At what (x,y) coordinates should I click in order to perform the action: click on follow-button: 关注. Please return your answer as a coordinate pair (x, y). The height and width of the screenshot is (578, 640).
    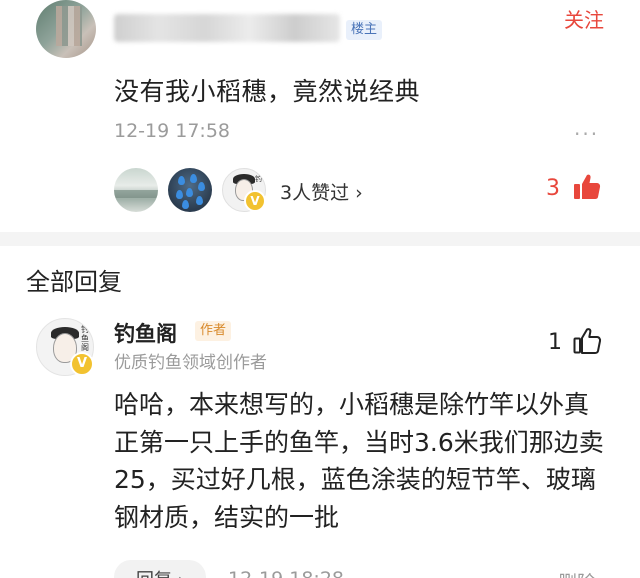
    Looking at the image, I should click on (584, 18).